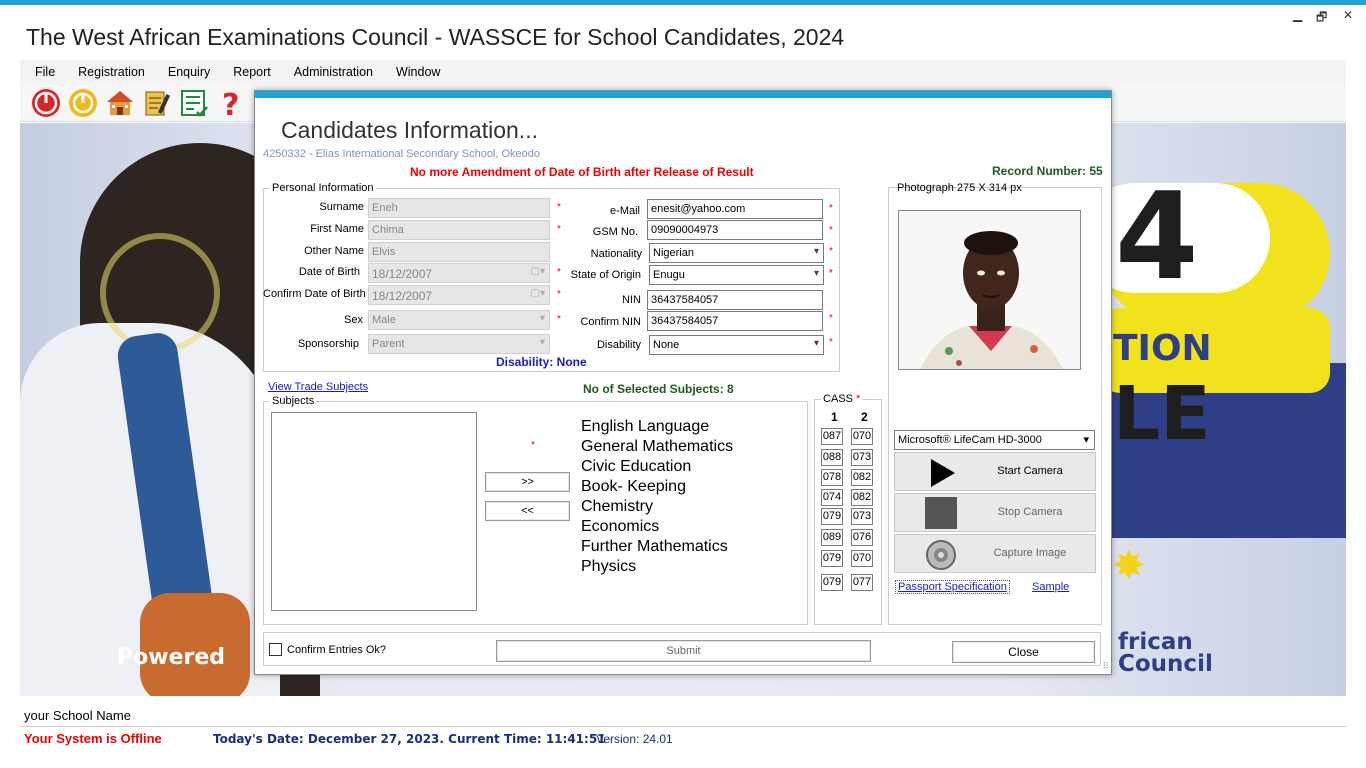 The width and height of the screenshot is (1366, 768). Describe the element at coordinates (862, 537) in the screenshot. I see `cass-score-2: 076` at that location.